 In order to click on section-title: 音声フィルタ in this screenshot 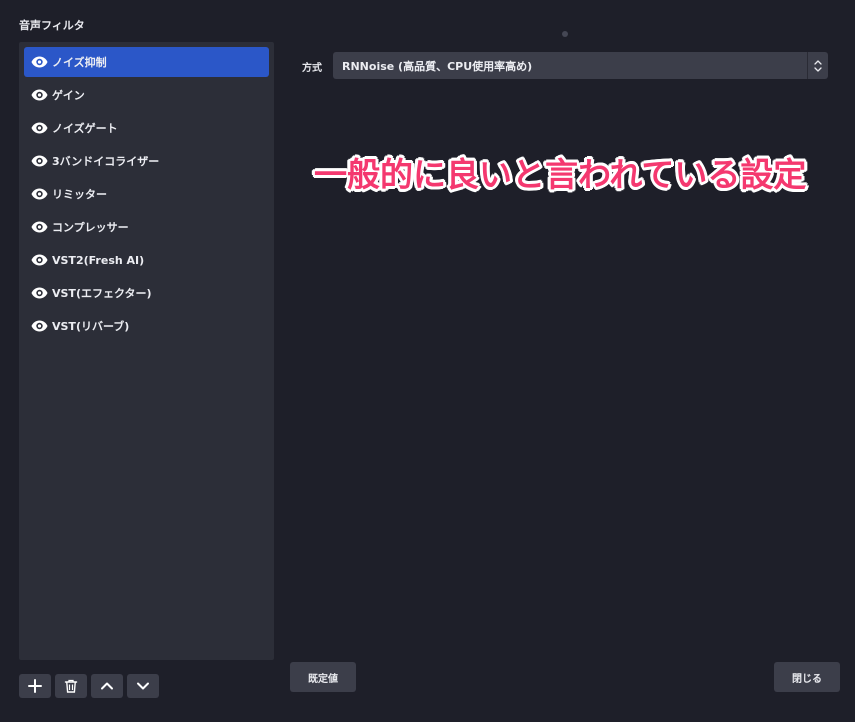, I will do `click(52, 25)`.